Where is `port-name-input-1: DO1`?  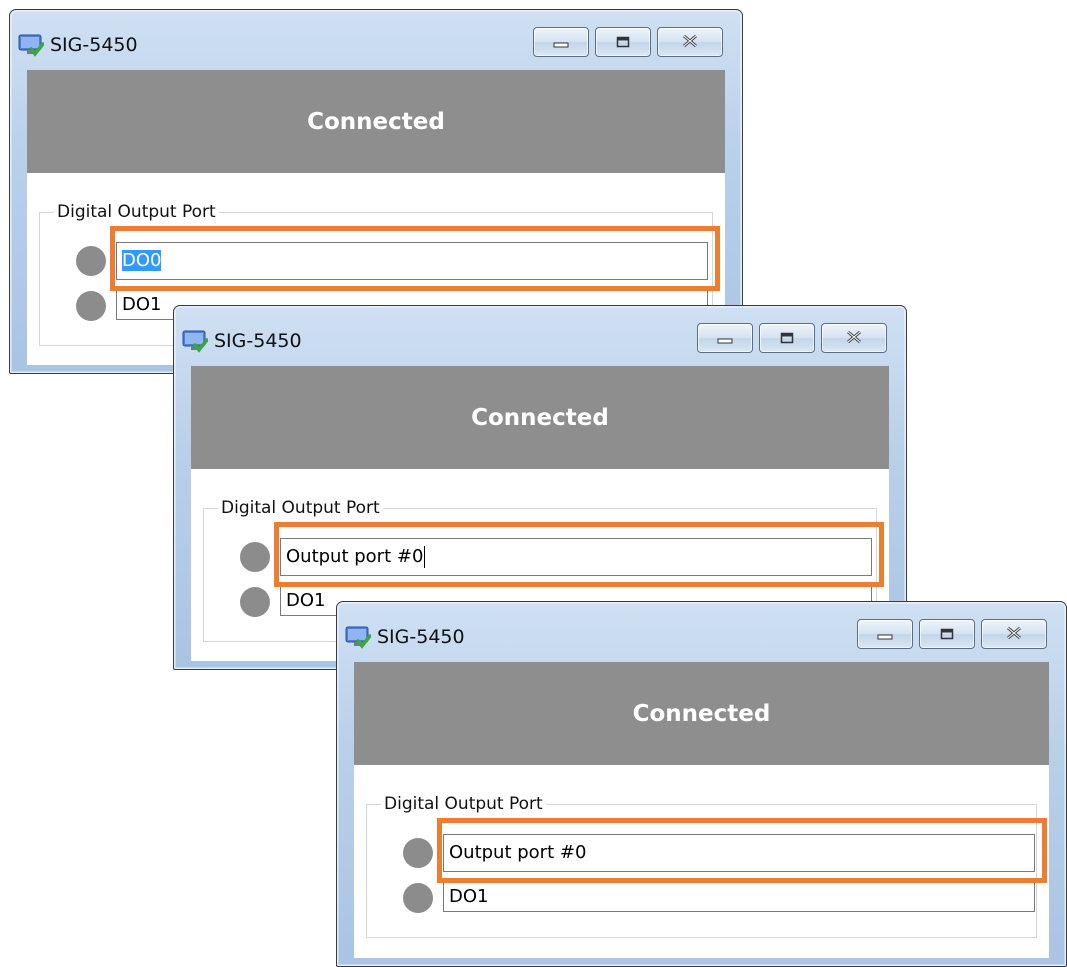
port-name-input-1: DO1 is located at coordinates (739, 897).